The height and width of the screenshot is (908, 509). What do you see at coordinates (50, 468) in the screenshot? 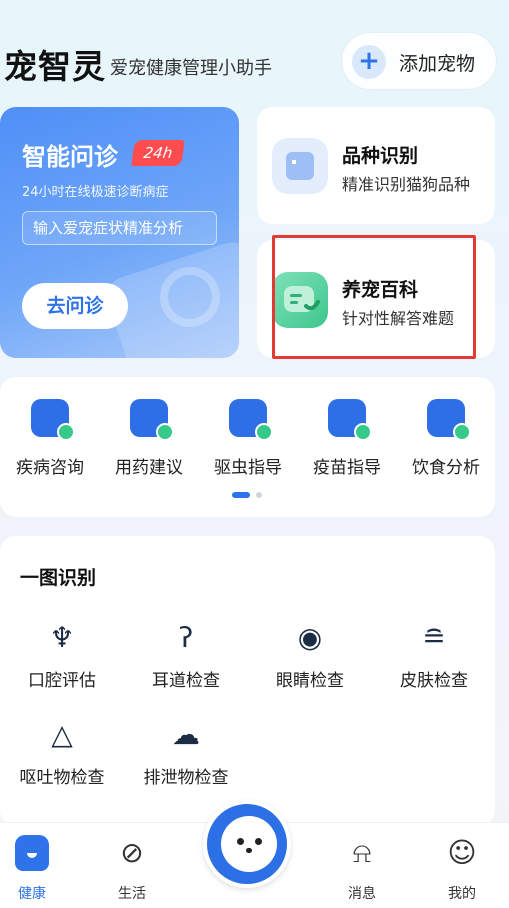
I see `quick-tool-label: 疾病咨询` at bounding box center [50, 468].